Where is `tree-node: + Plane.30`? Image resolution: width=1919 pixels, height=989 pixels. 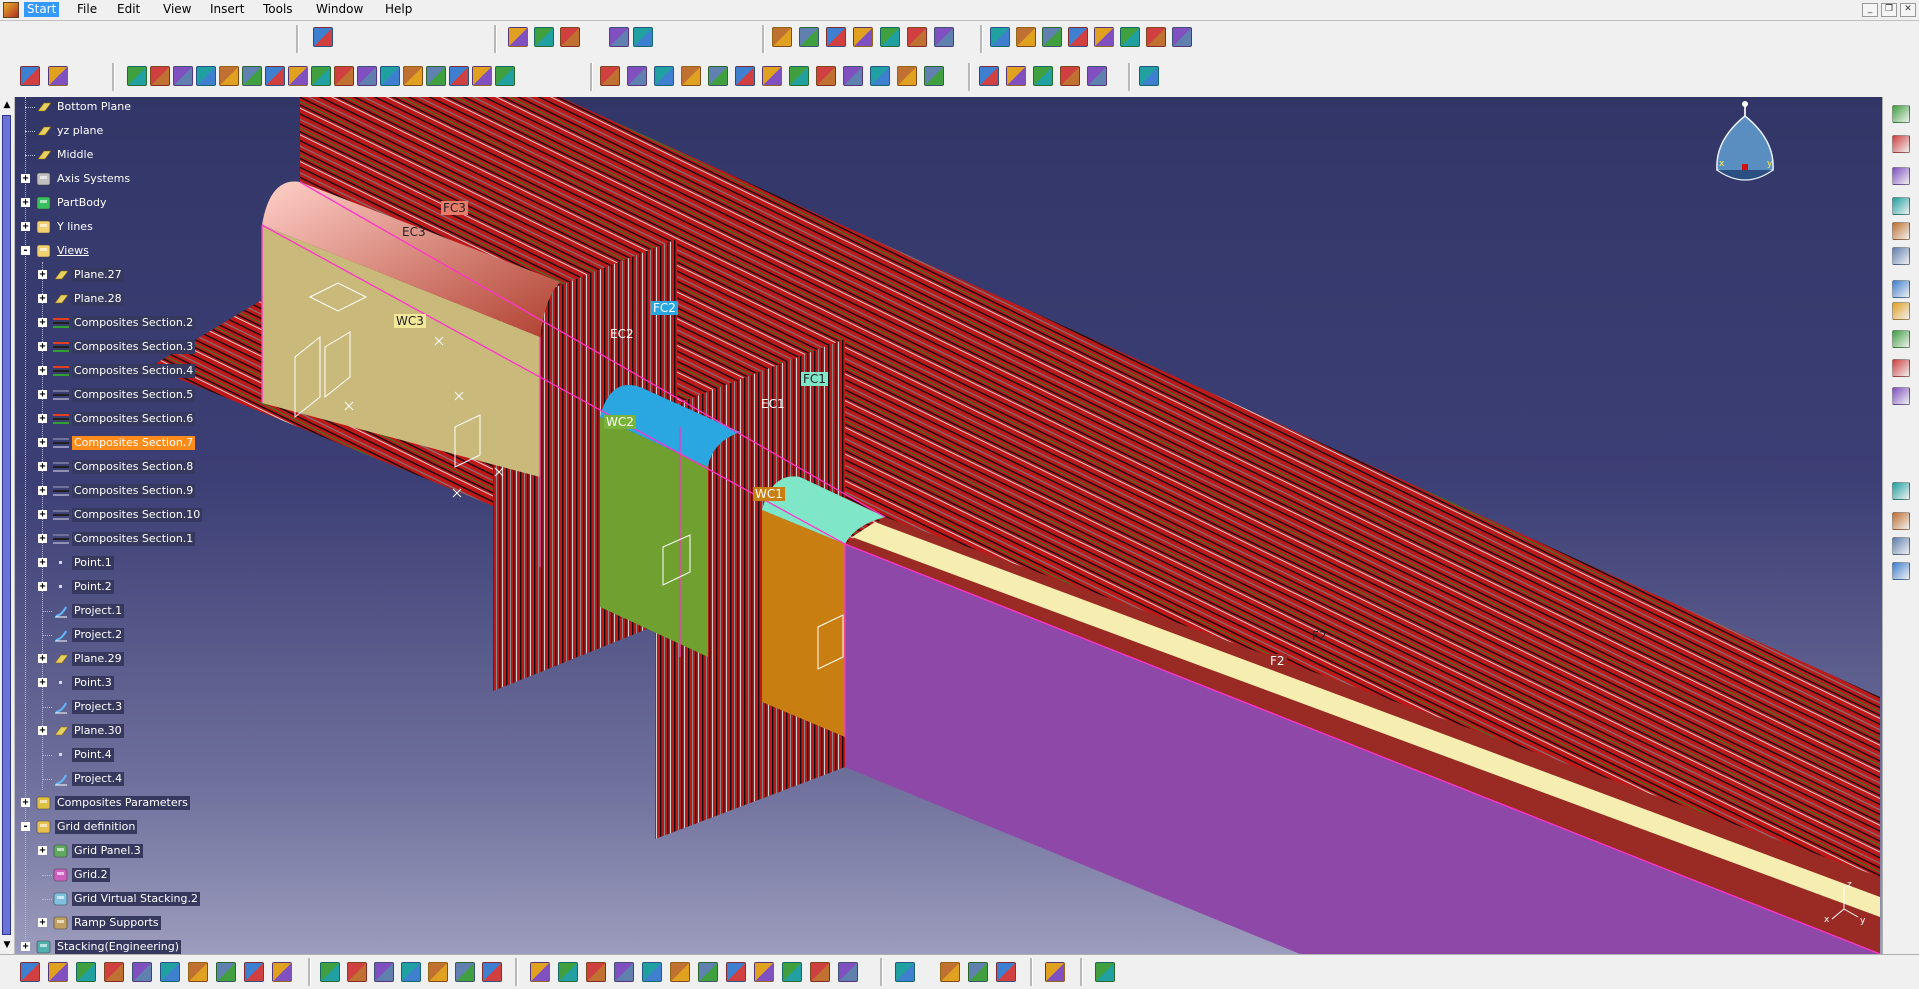
tree-node: + Plane.30 is located at coordinates (133, 732).